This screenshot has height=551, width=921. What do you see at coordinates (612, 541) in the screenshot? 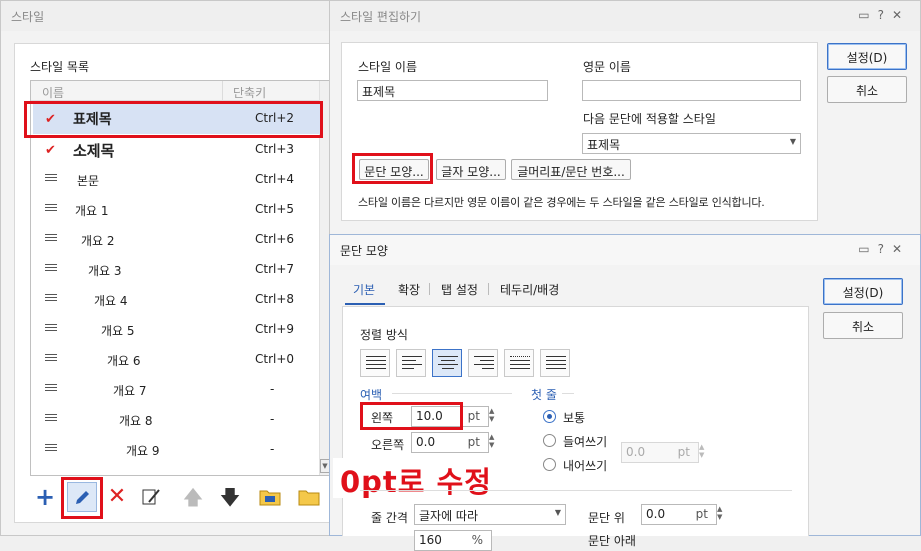
I see `para-below-label: 문단 아래` at bounding box center [612, 541].